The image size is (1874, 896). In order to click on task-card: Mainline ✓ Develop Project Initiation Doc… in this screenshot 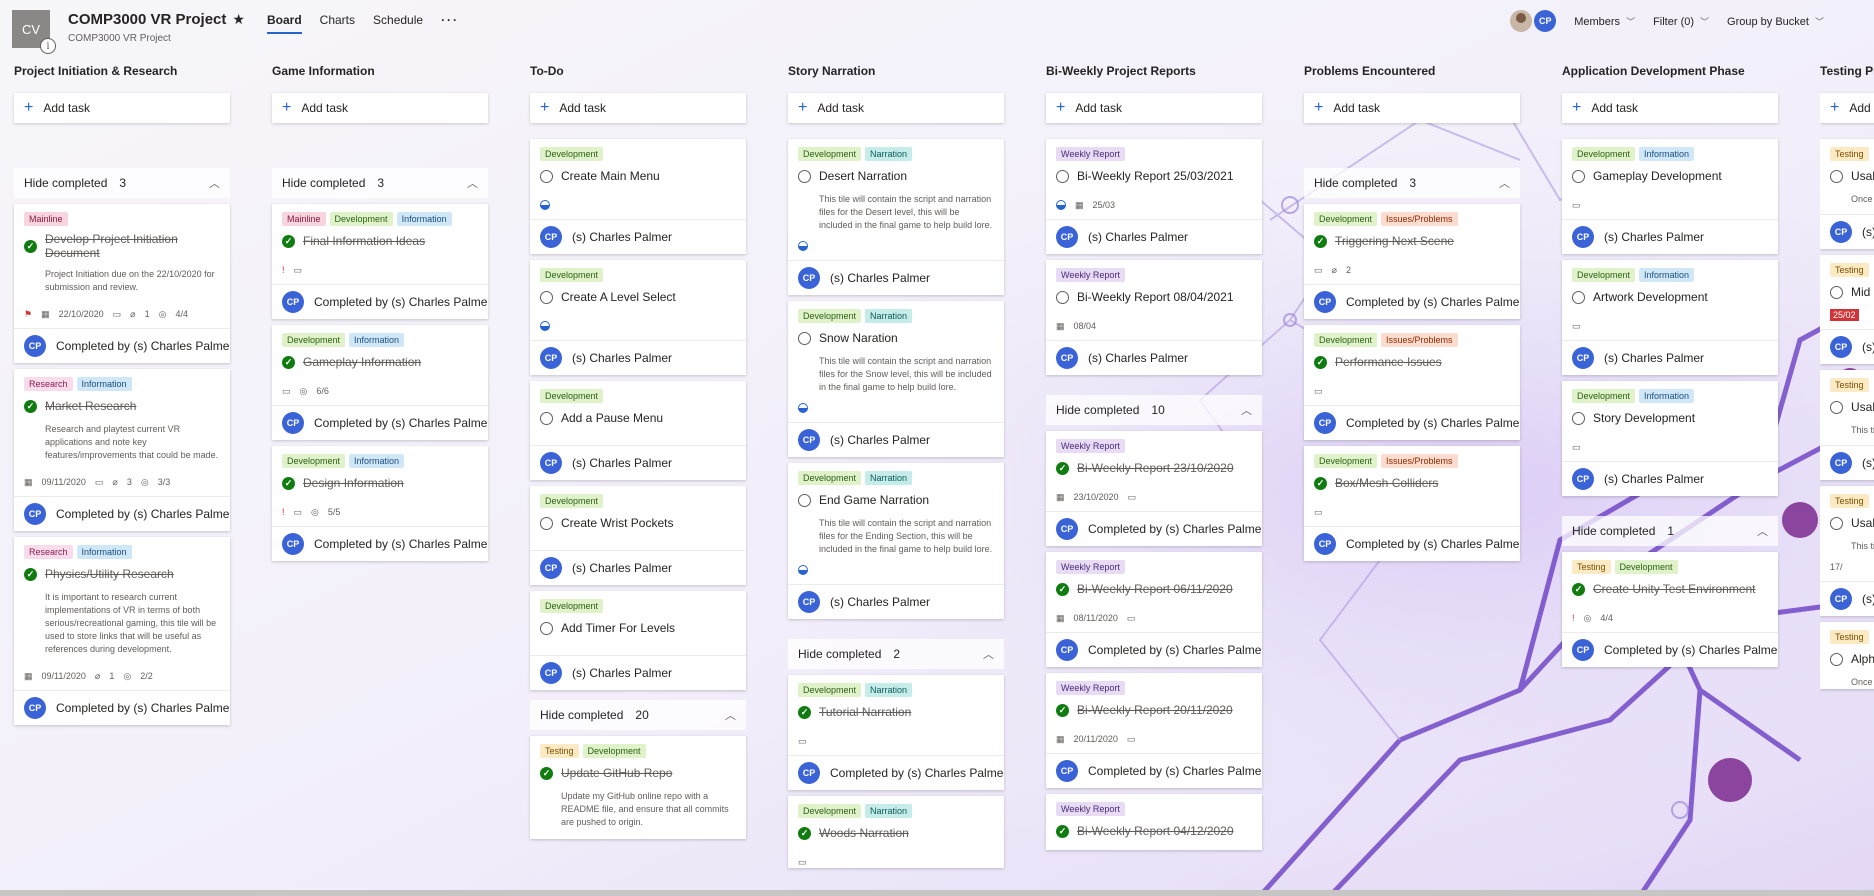, I will do `click(122, 283)`.